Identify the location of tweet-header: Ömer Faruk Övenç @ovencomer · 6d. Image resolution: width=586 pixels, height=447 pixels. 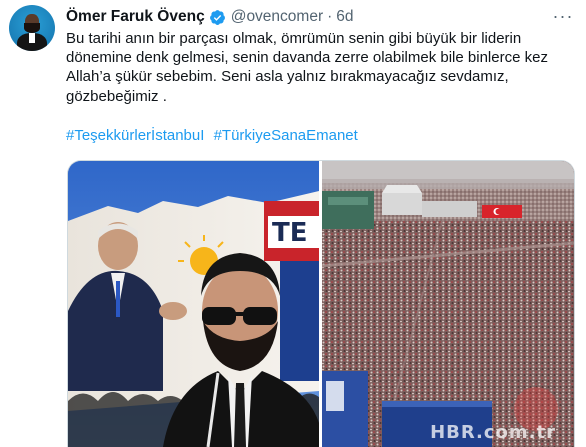
(210, 17).